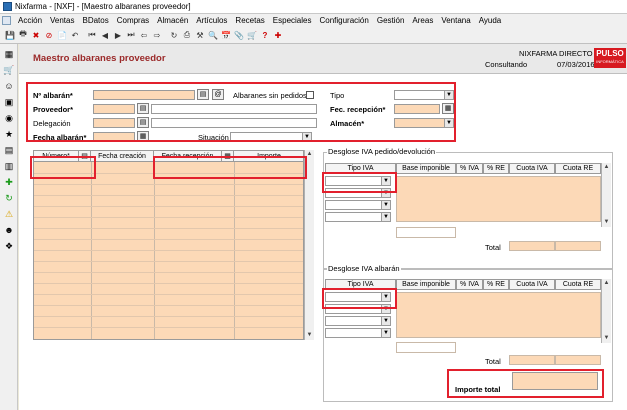 This screenshot has width=627, height=410. I want to click on calculator-icon: ▦, so click(9, 54).